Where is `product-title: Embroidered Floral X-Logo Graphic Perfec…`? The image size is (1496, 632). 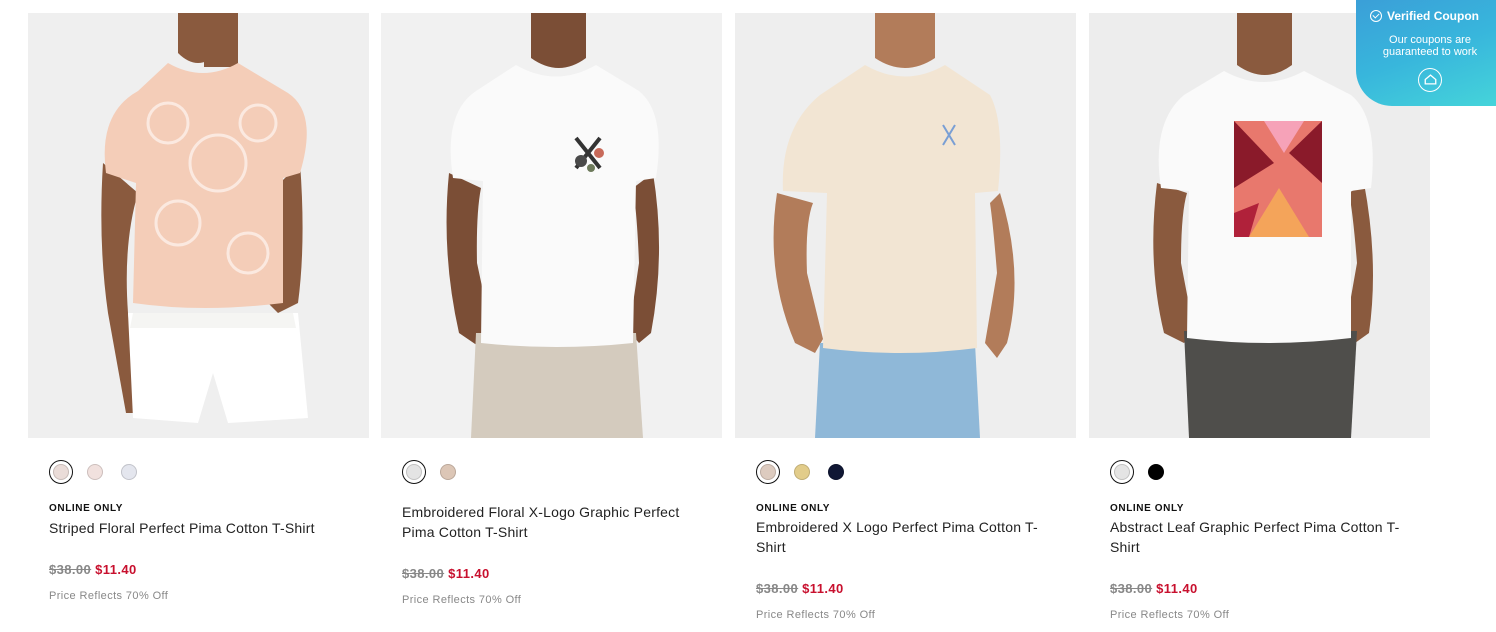 product-title: Embroidered Floral X-Logo Graphic Perfec… is located at coordinates (552, 522).